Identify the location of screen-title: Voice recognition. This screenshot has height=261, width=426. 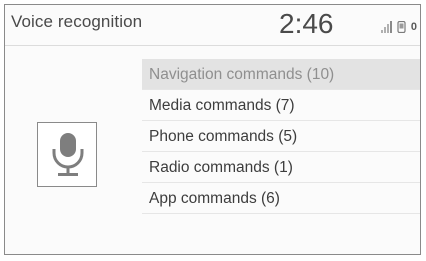
(77, 21).